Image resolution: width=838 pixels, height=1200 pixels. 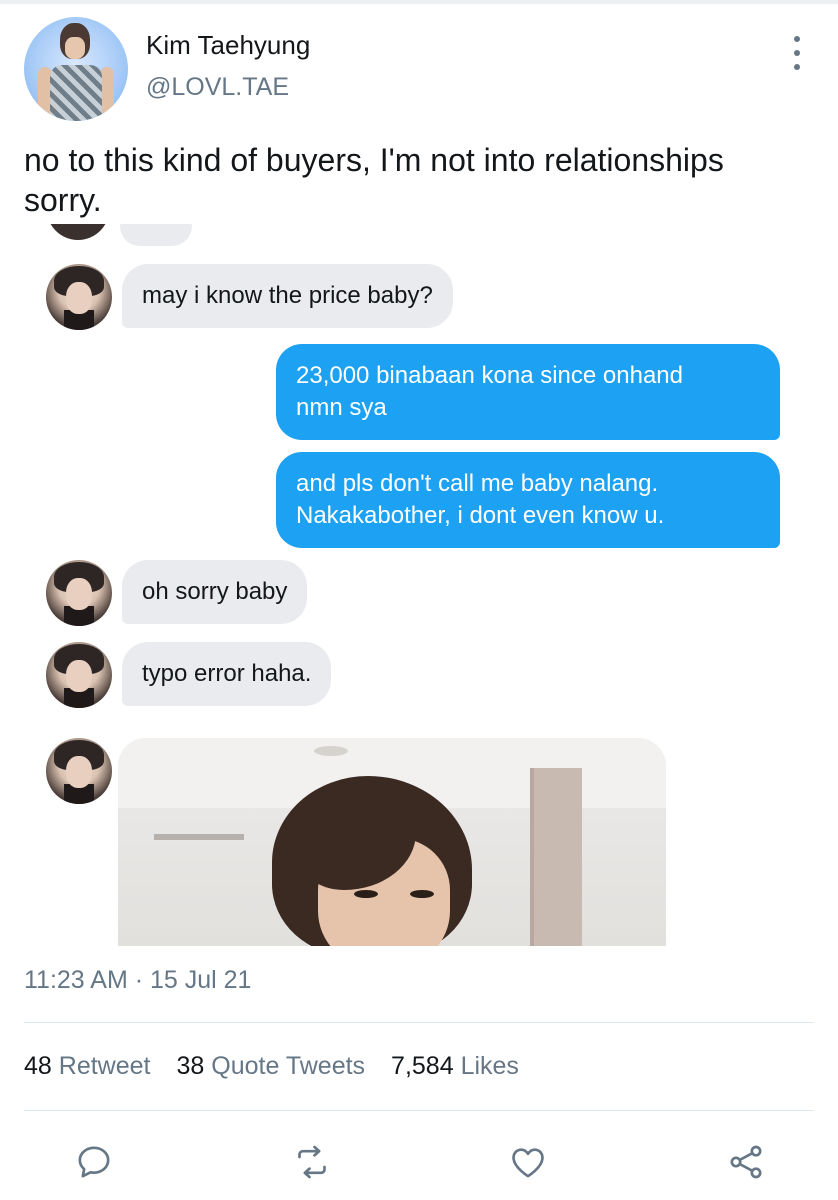 What do you see at coordinates (455, 1066) in the screenshot?
I see `like-stat: 7,584 Likes` at bounding box center [455, 1066].